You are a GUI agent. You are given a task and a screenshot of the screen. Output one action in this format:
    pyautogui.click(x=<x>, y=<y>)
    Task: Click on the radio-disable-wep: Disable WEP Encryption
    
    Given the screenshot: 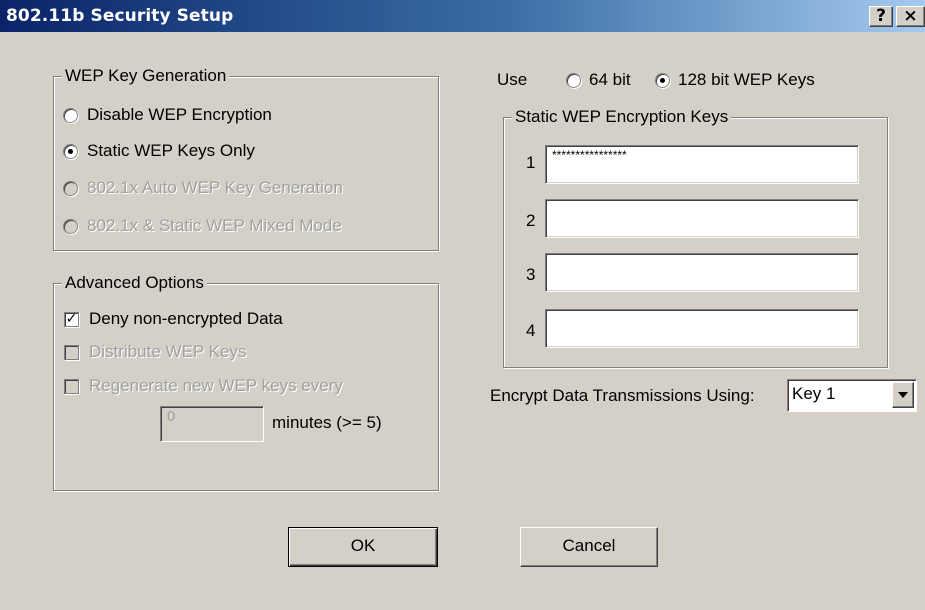 What is the action you would take?
    pyautogui.click(x=167, y=115)
    